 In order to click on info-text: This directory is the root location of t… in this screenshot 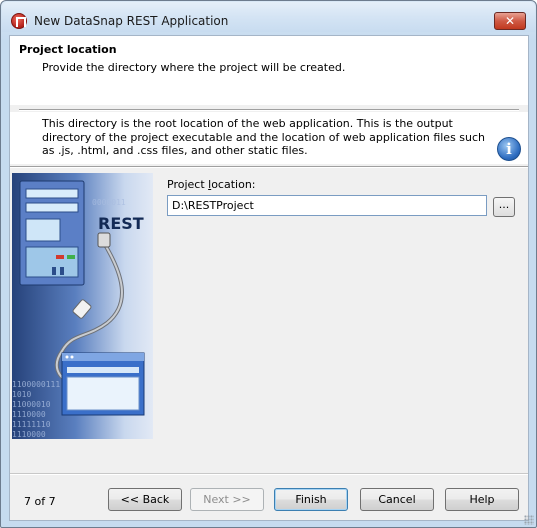, I will do `click(264, 137)`.